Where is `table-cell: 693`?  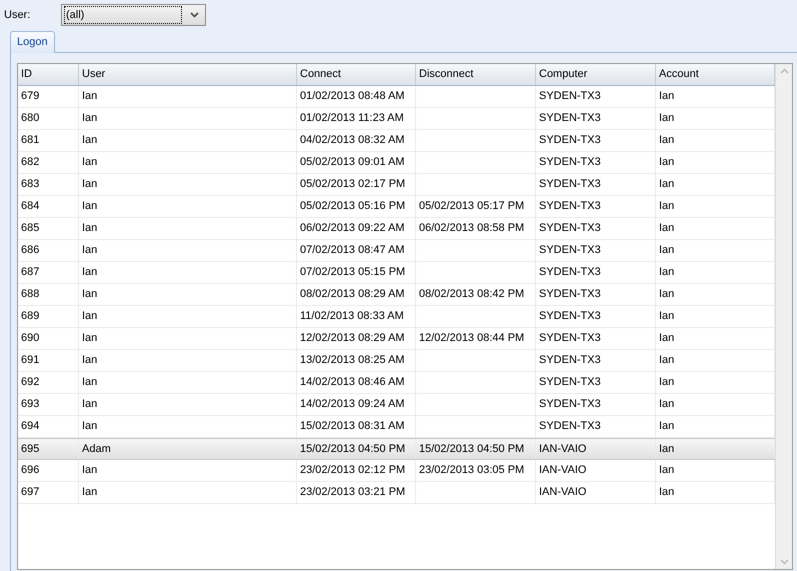 table-cell: 693 is located at coordinates (48, 404).